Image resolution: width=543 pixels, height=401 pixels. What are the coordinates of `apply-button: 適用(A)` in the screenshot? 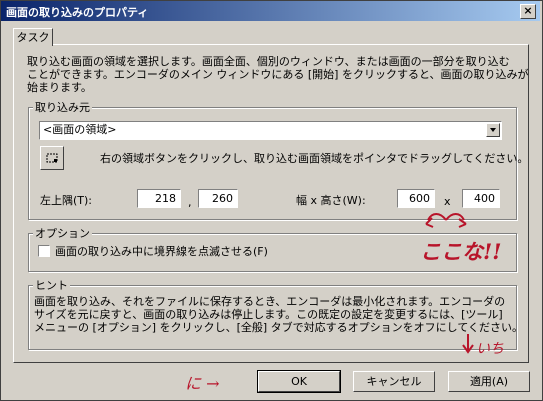 It's located at (489, 381).